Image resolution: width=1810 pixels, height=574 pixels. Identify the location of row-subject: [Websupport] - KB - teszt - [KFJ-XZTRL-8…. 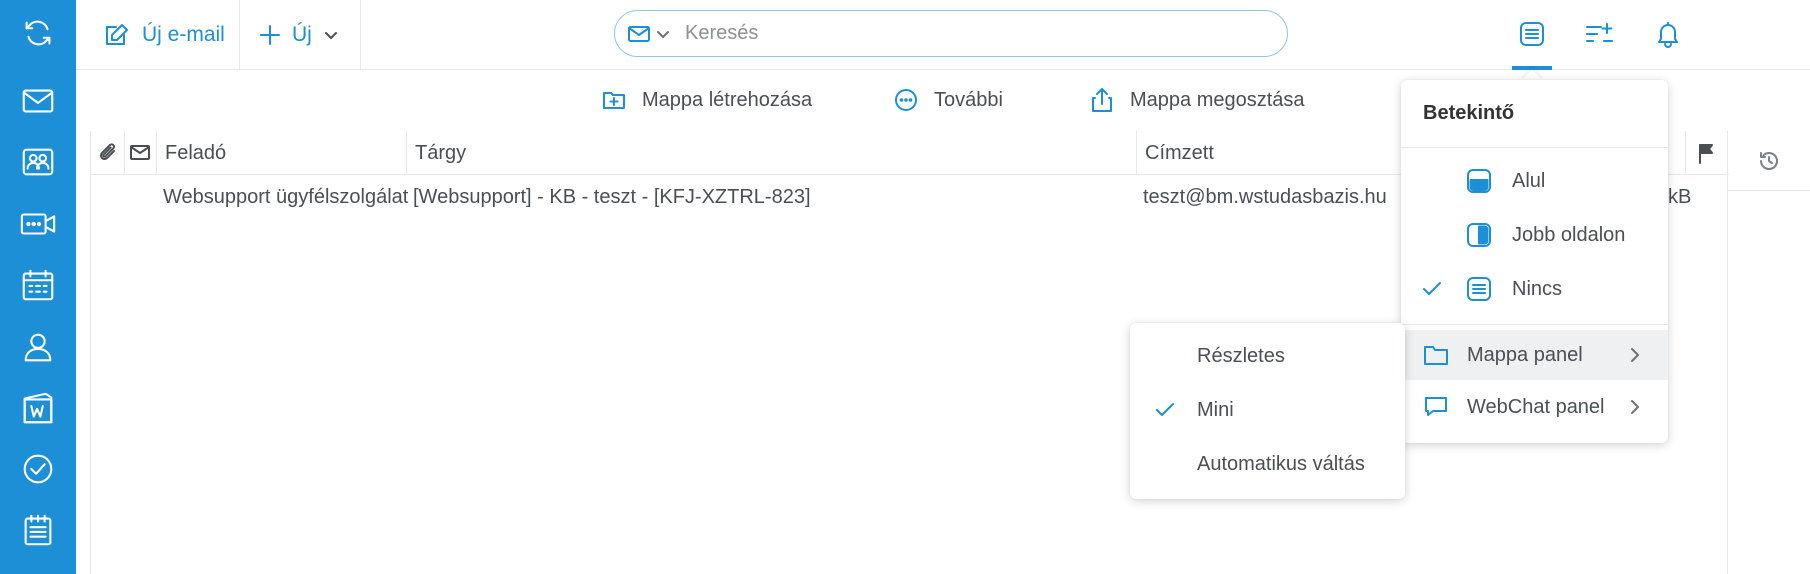
(612, 197).